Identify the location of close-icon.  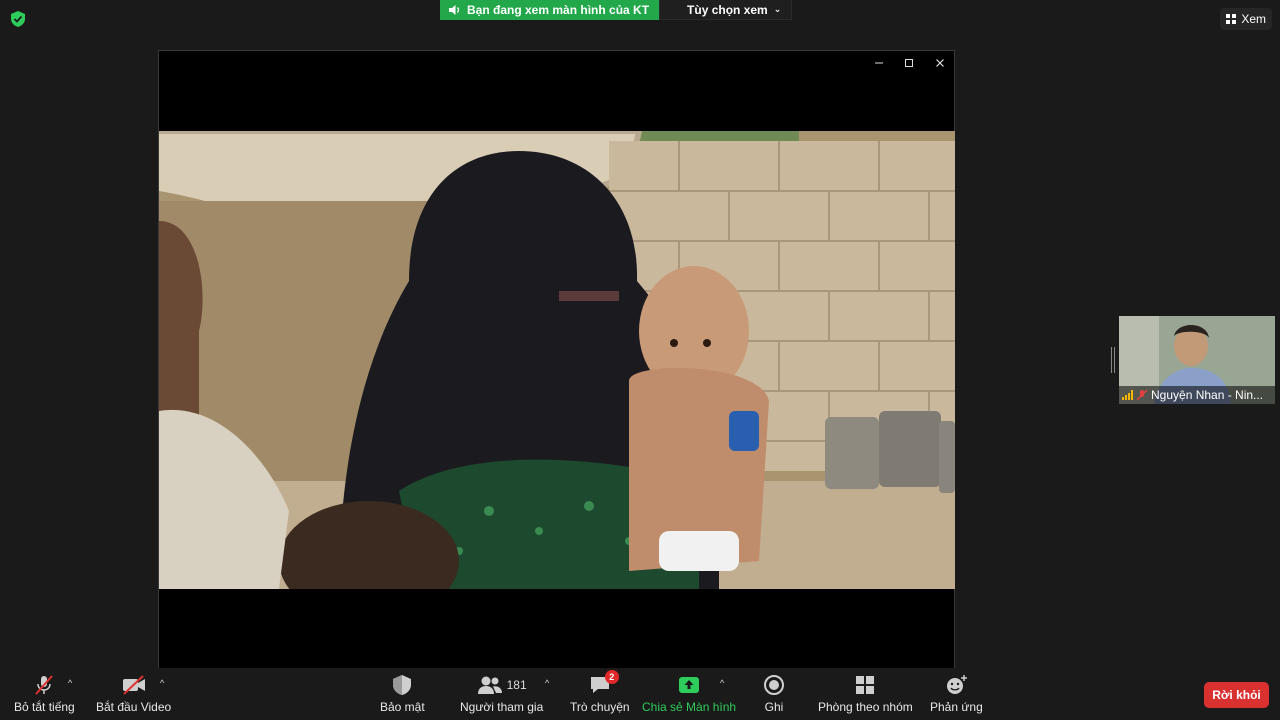
(940, 63).